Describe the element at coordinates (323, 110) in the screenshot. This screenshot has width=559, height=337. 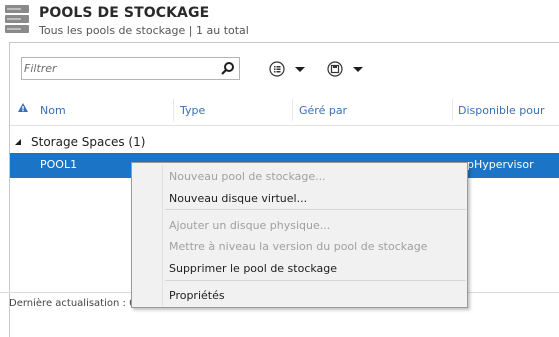
I see `column-header-managed-by: Géré par` at that location.